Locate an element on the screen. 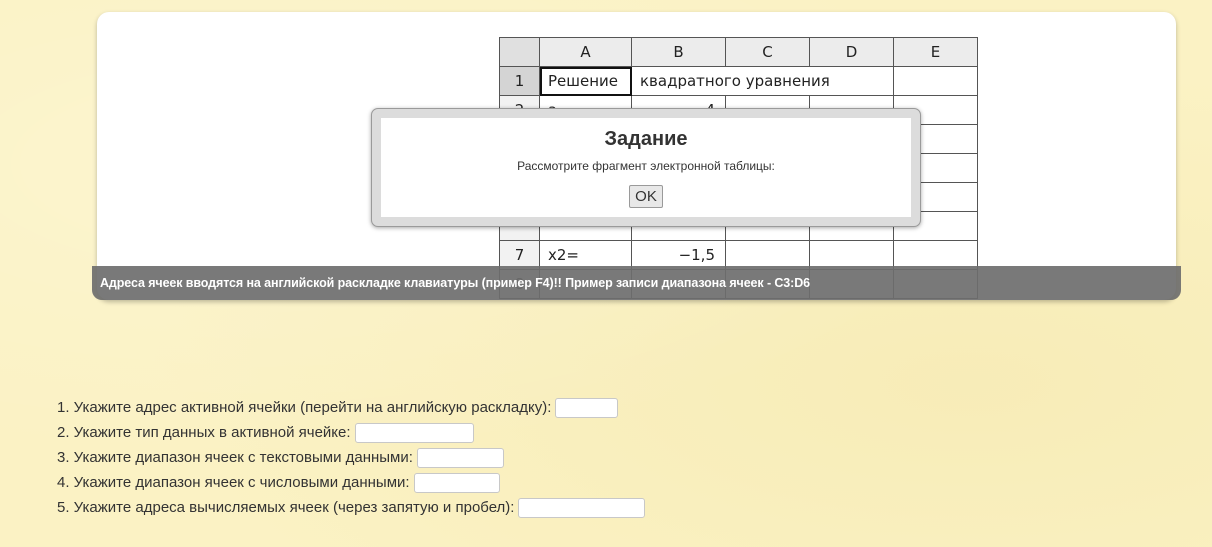  corner-cell is located at coordinates (519, 52).